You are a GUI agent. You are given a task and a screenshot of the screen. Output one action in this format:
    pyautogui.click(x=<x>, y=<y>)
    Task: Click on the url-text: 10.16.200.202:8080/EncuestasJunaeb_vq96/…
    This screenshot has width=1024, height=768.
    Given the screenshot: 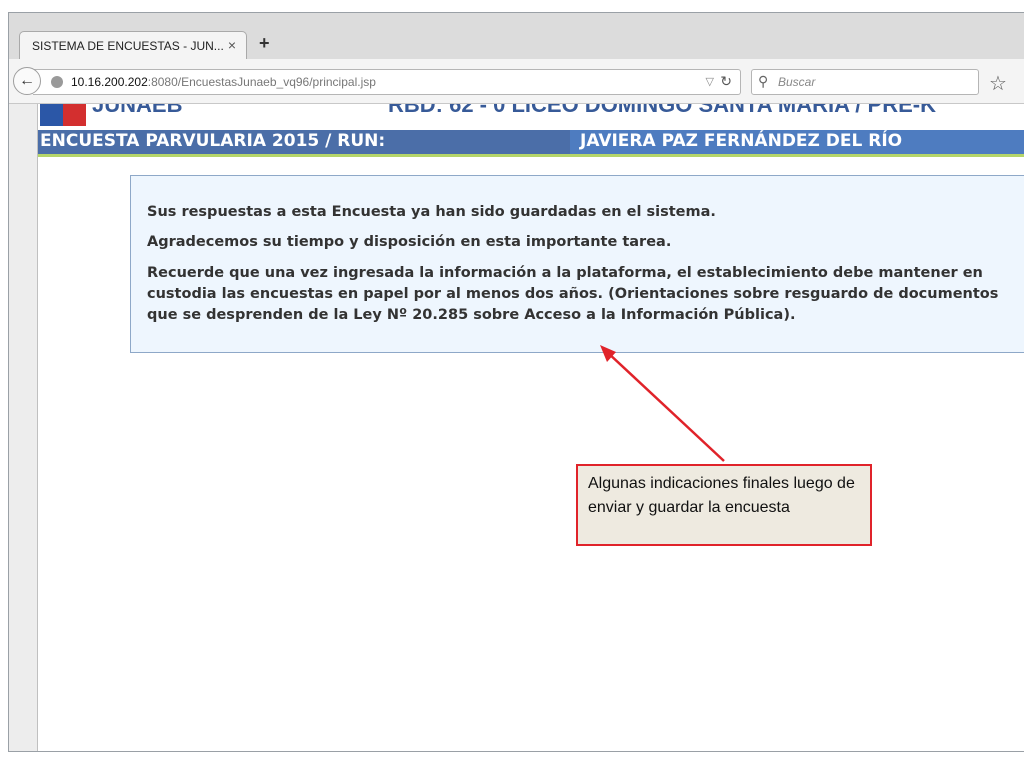 What is the action you would take?
    pyautogui.click(x=223, y=82)
    